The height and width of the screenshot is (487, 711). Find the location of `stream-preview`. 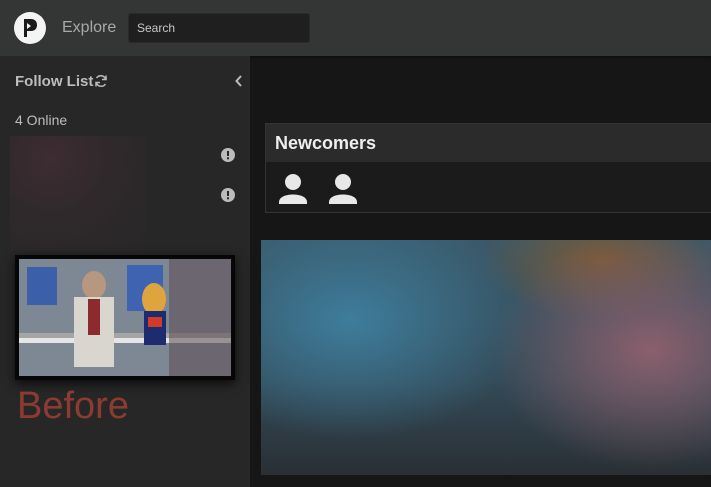

stream-preview is located at coordinates (125, 317).